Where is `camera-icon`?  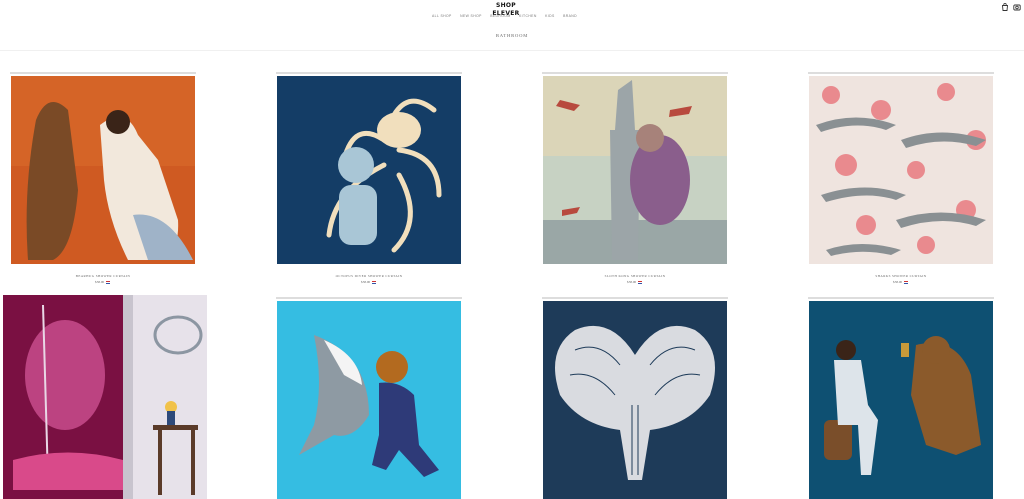 camera-icon is located at coordinates (1017, 7).